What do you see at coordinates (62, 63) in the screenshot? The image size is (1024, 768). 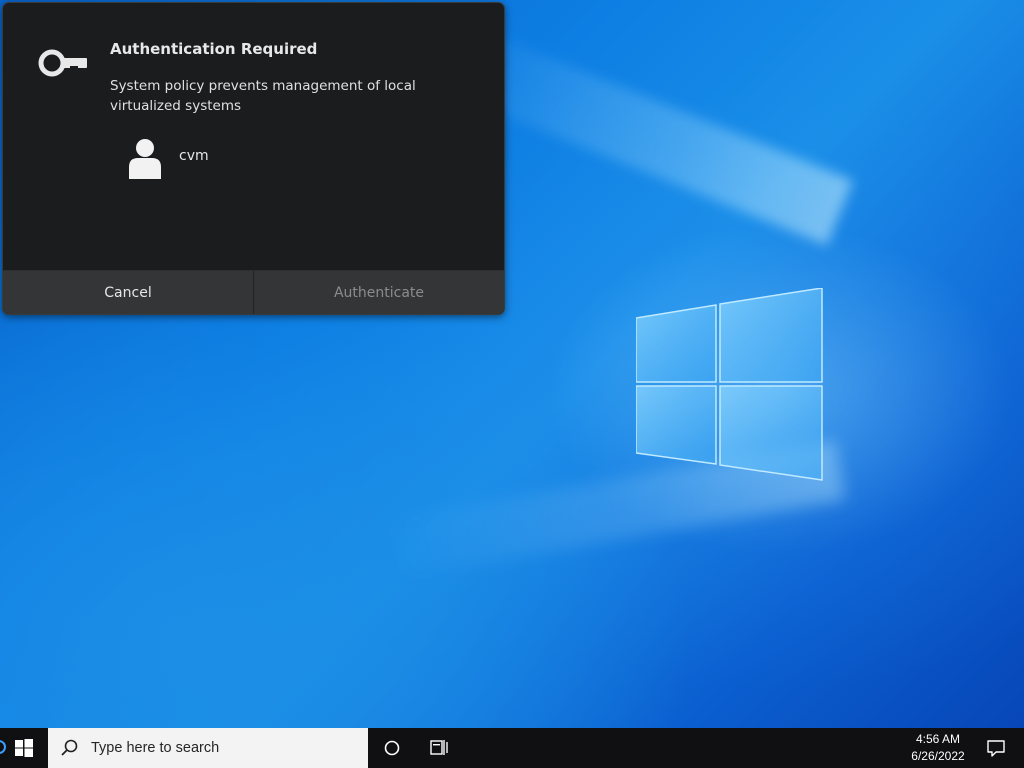 I see `key-icon` at bounding box center [62, 63].